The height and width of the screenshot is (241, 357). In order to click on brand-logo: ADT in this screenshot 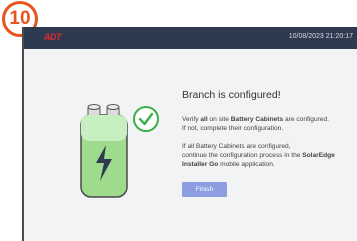, I will do `click(53, 37)`.